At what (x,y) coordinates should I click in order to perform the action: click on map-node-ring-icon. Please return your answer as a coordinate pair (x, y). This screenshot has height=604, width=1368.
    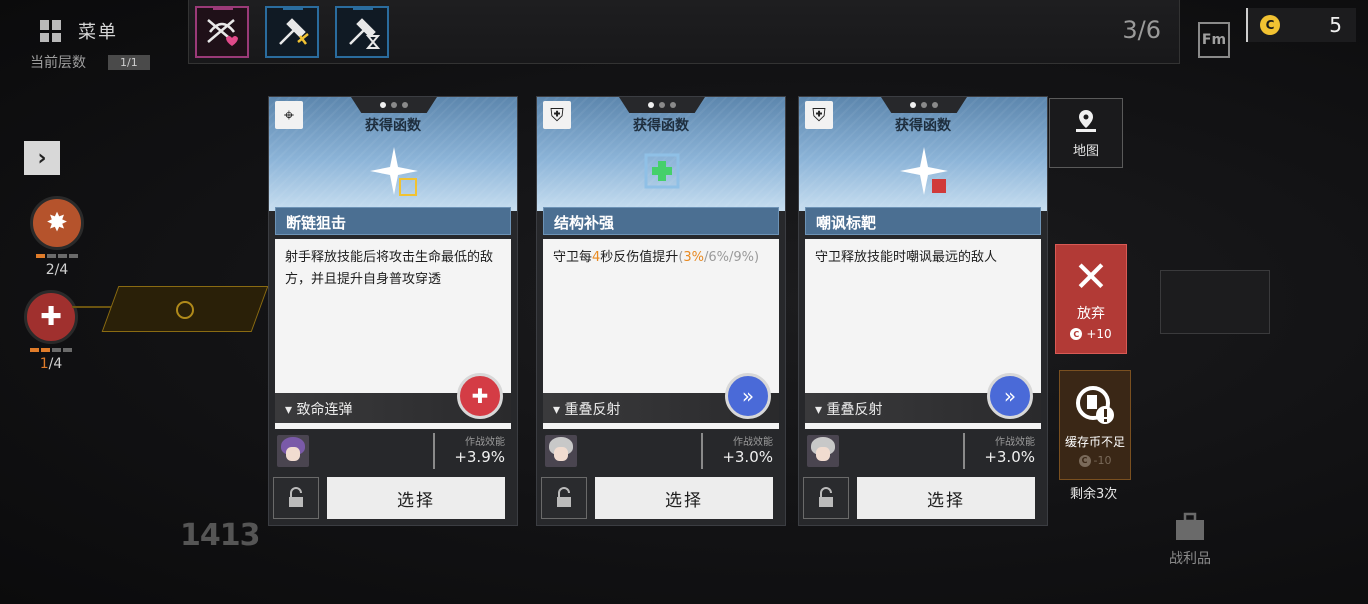
    Looking at the image, I should click on (185, 310).